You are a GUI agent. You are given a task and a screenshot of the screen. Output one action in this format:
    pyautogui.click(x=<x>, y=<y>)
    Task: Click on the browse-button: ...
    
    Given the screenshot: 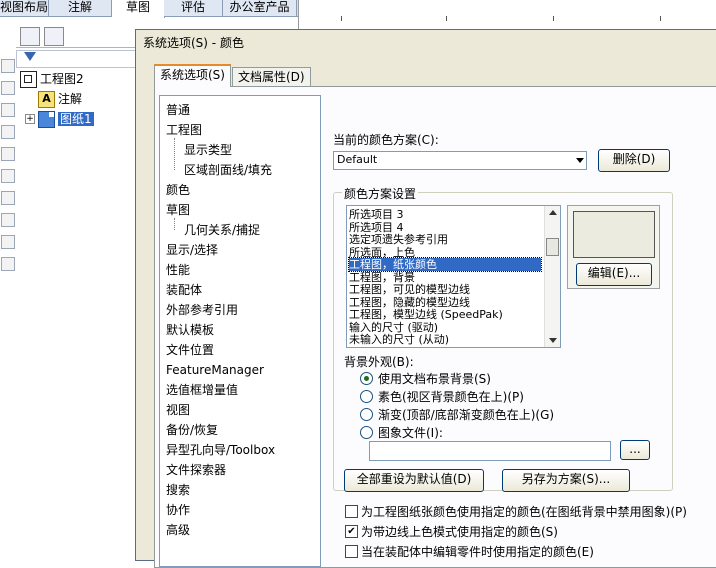 What is the action you would take?
    pyautogui.click(x=635, y=450)
    